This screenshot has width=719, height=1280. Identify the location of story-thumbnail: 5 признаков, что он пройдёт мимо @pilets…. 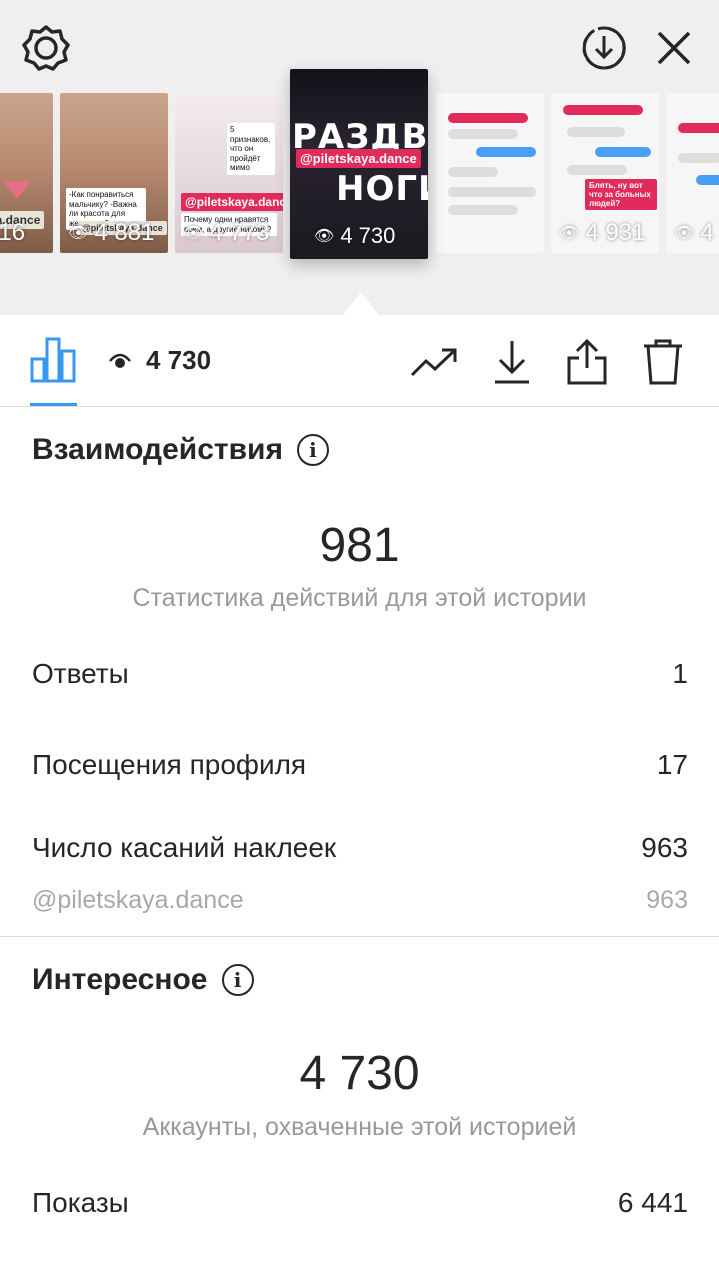
(229, 173).